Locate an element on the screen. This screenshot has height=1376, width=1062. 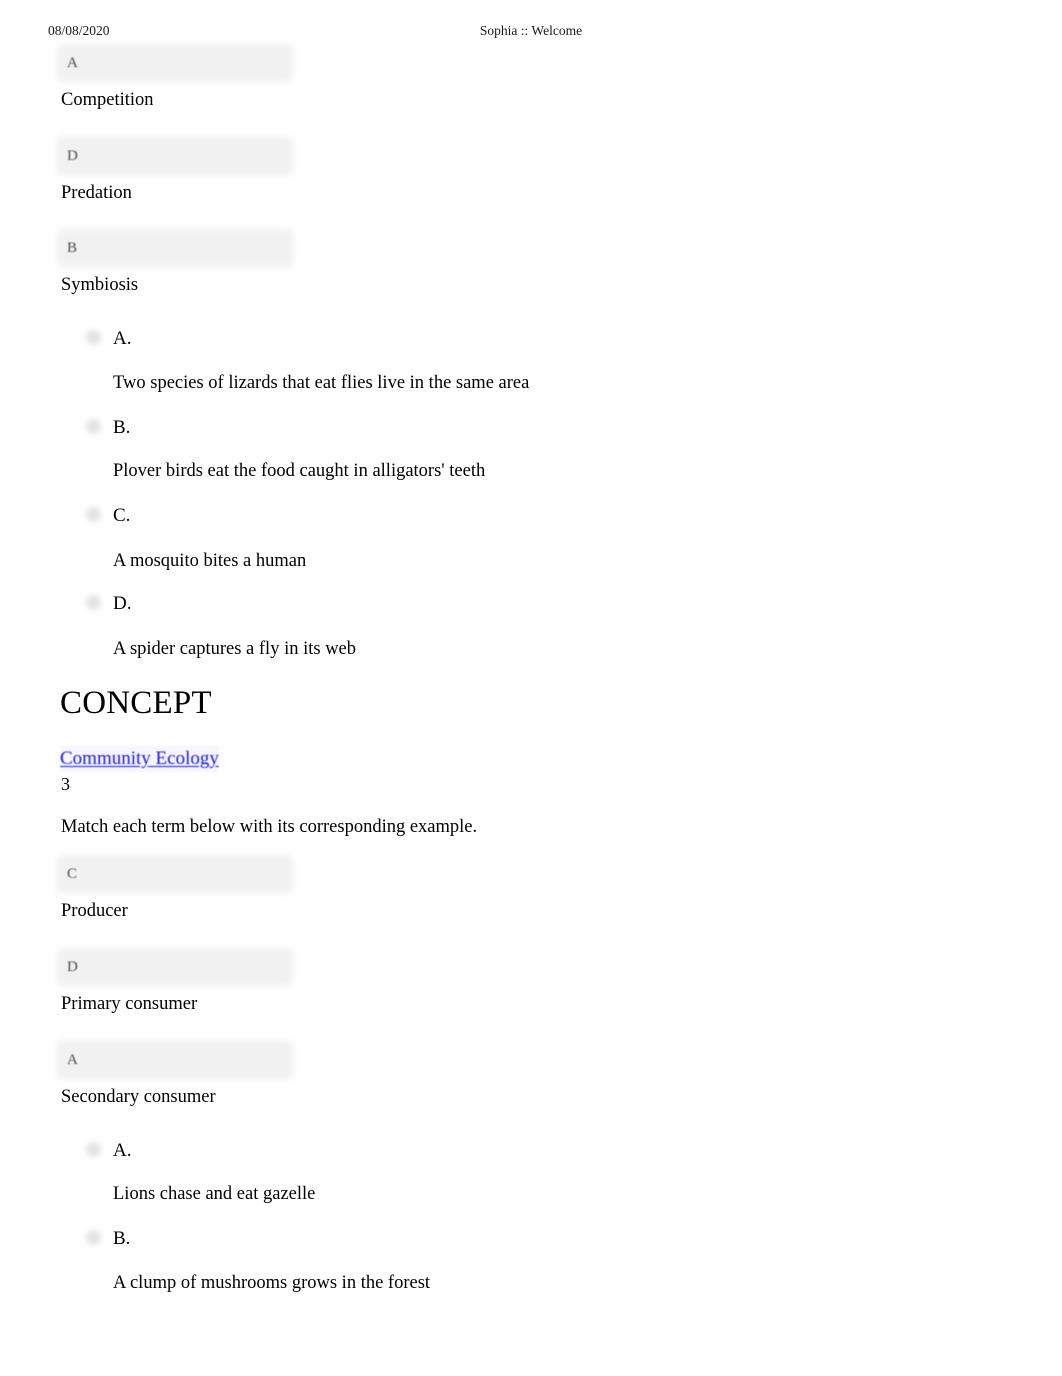
print-page-title: Sophia :: Welcome is located at coordinates (531, 30).